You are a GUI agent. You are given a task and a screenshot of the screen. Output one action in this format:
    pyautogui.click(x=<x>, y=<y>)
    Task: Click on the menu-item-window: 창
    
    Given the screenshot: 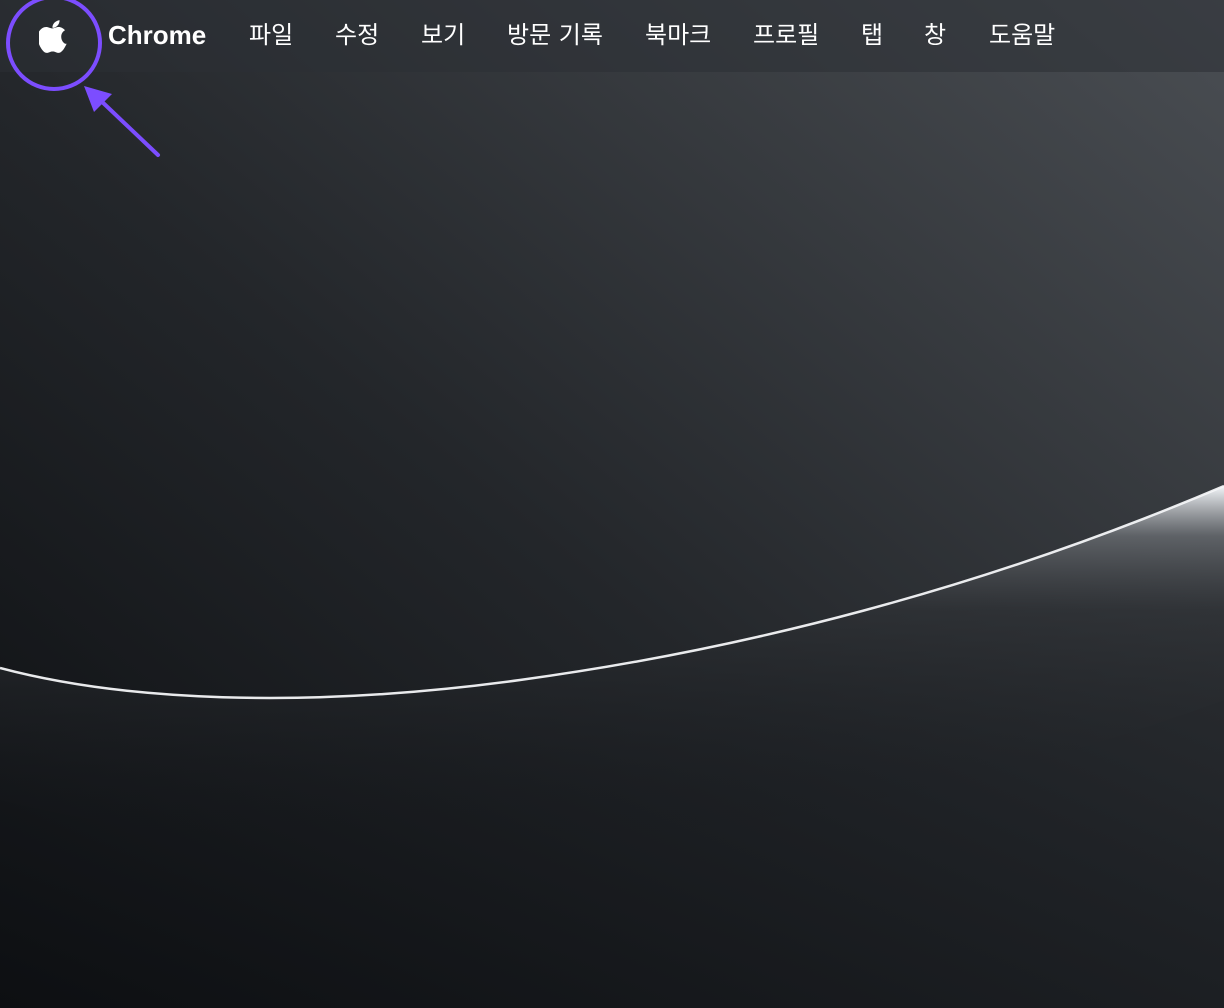 What is the action you would take?
    pyautogui.click(x=935, y=35)
    